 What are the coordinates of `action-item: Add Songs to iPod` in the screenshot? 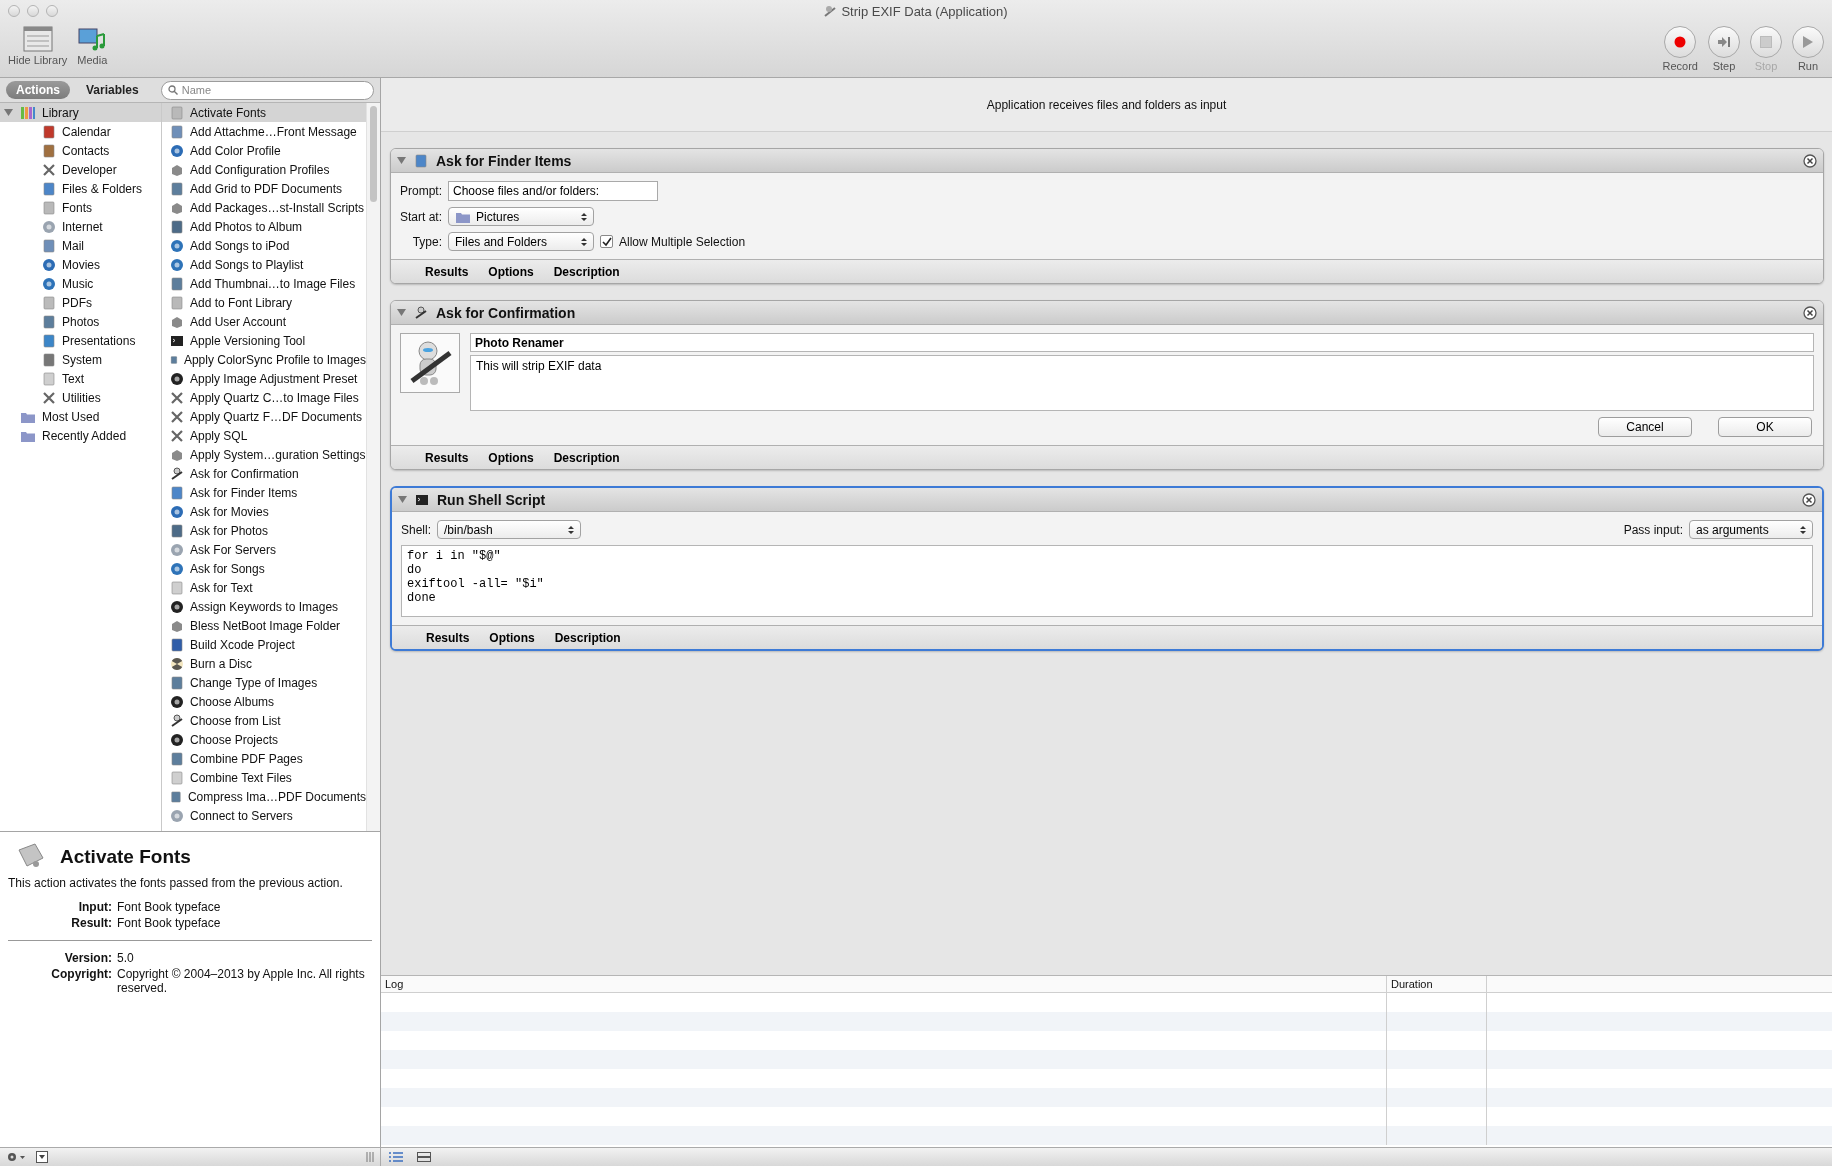 It's located at (264, 245).